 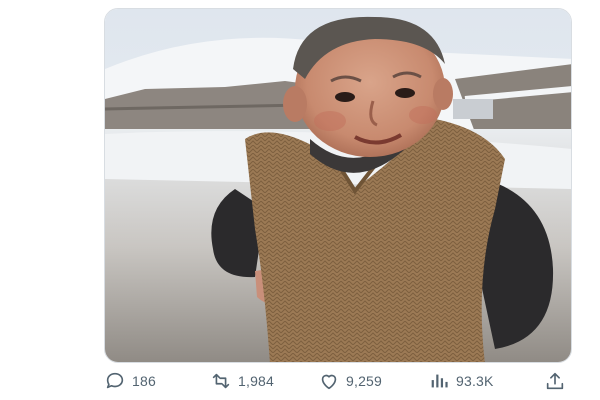 I want to click on retweet-button: 1,984, so click(x=242, y=381).